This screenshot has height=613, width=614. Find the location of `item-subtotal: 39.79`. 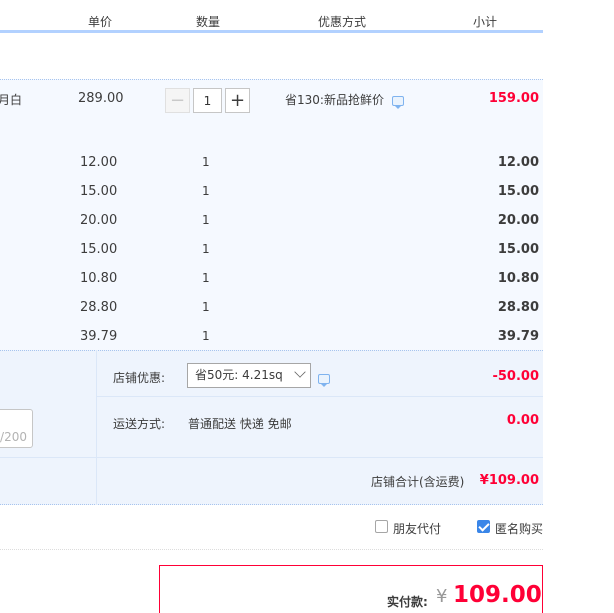

item-subtotal: 39.79 is located at coordinates (518, 336).